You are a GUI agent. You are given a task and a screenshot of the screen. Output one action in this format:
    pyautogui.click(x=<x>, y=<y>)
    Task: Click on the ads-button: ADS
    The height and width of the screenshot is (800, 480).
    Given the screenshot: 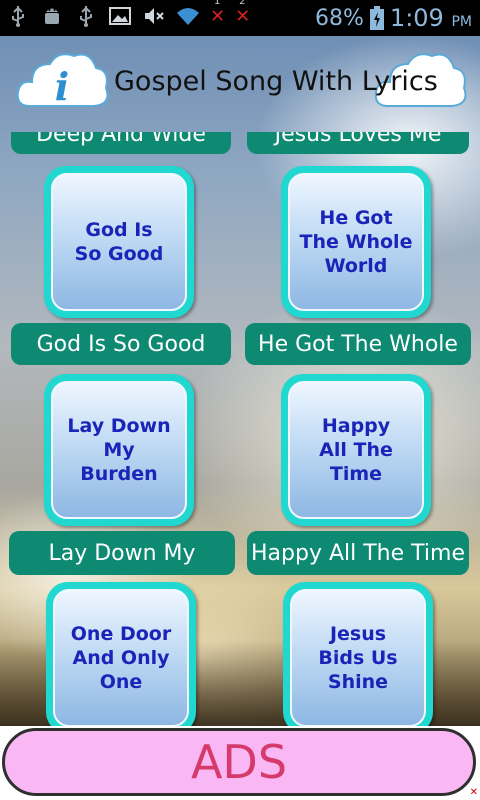 What is the action you would take?
    pyautogui.click(x=239, y=762)
    